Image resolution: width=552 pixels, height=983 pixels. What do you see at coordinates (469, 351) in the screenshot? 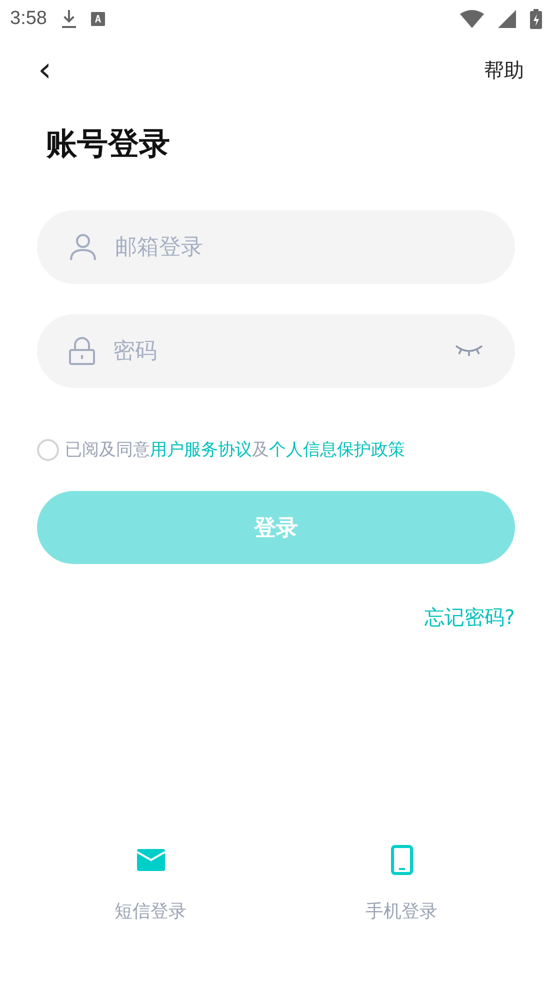
I see `eye-closed-icon` at bounding box center [469, 351].